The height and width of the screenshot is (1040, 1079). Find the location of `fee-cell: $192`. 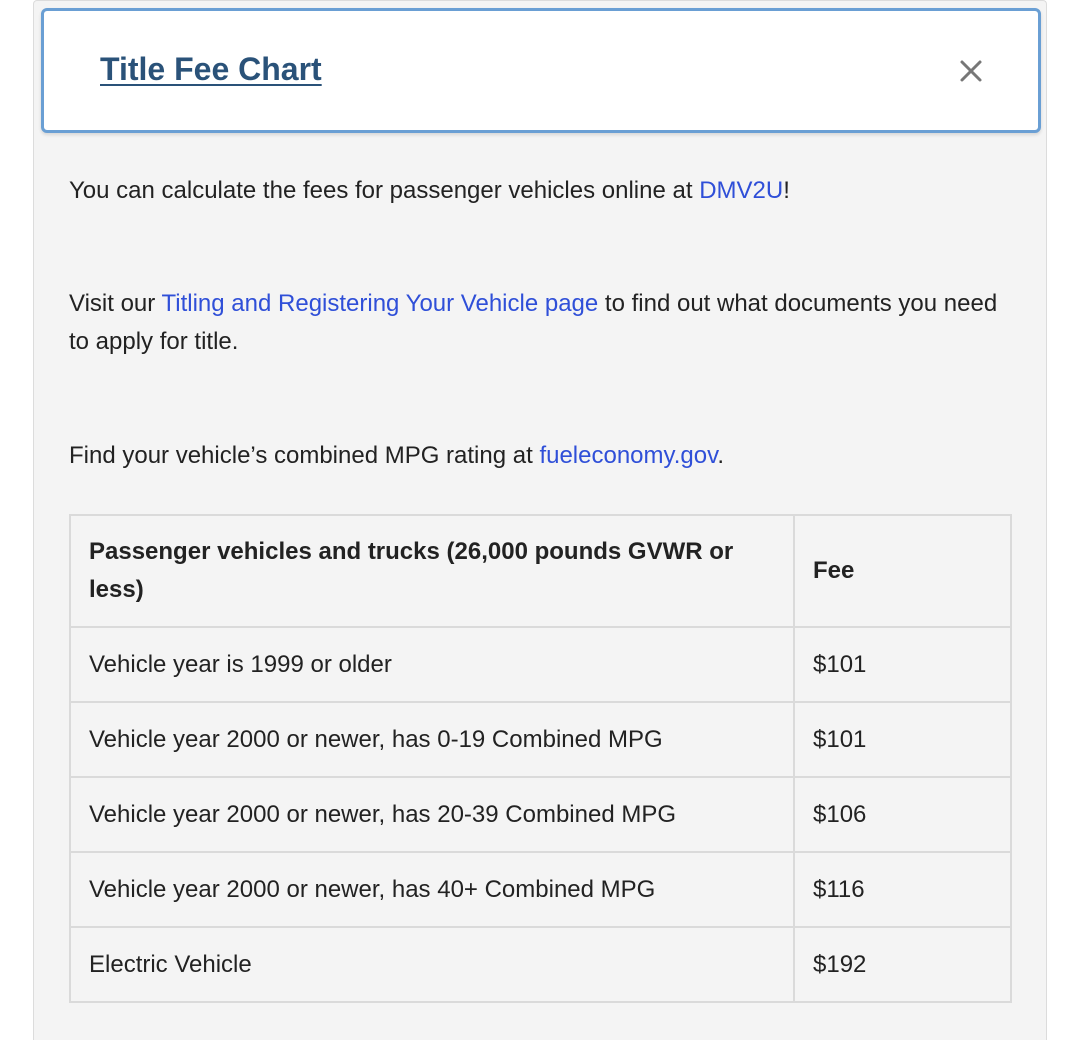

fee-cell: $192 is located at coordinates (902, 964).